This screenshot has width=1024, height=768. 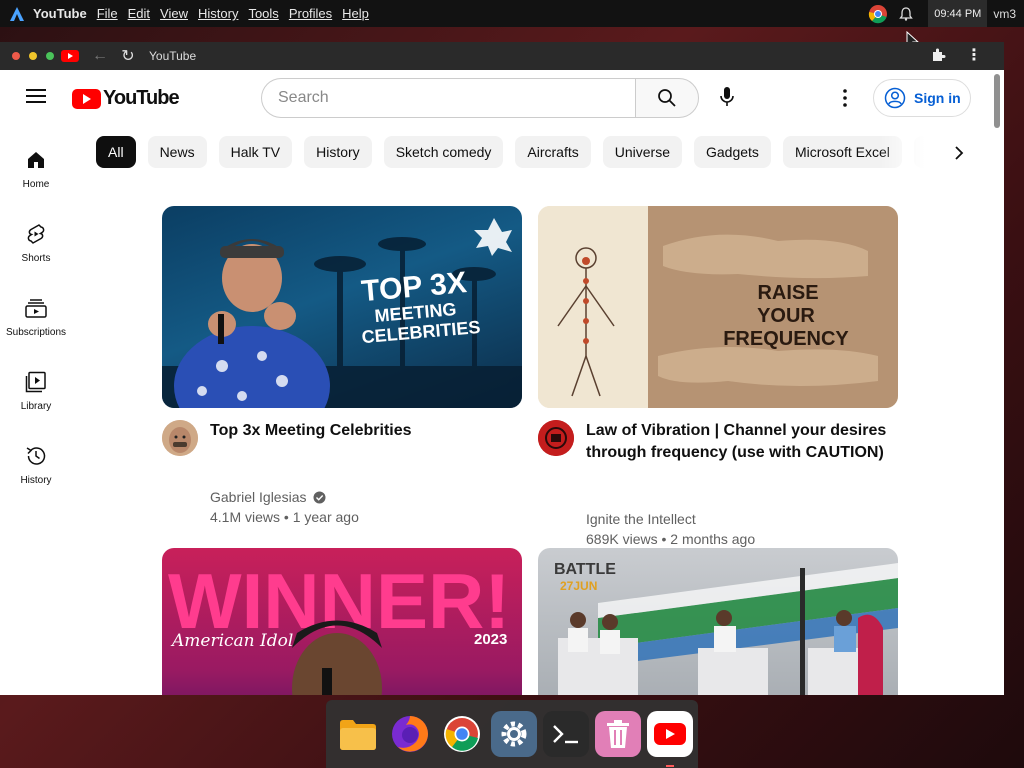 I want to click on trash-icon, so click(x=618, y=734).